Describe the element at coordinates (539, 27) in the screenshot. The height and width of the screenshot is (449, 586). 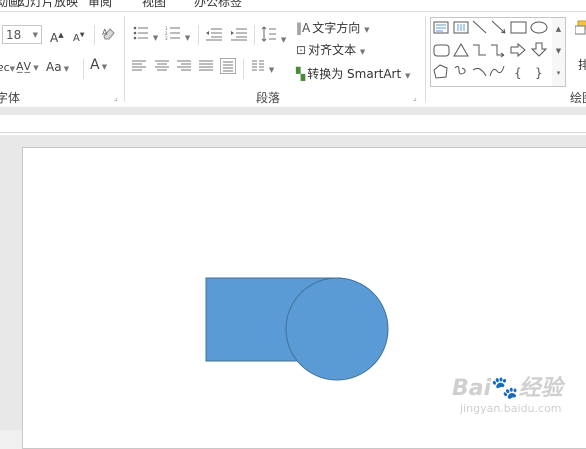
I see `oval-shape-icon` at that location.